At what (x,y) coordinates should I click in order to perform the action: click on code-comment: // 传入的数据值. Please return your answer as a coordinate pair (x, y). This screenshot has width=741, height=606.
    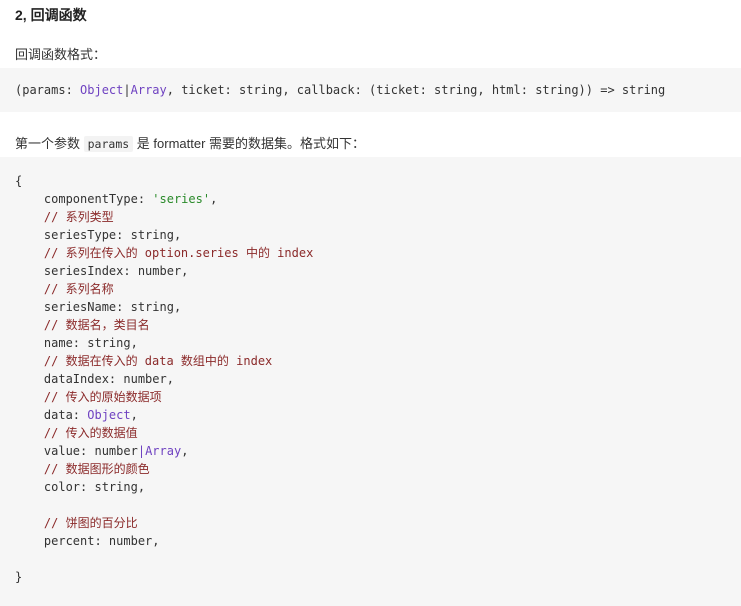
    Looking at the image, I should click on (76, 433).